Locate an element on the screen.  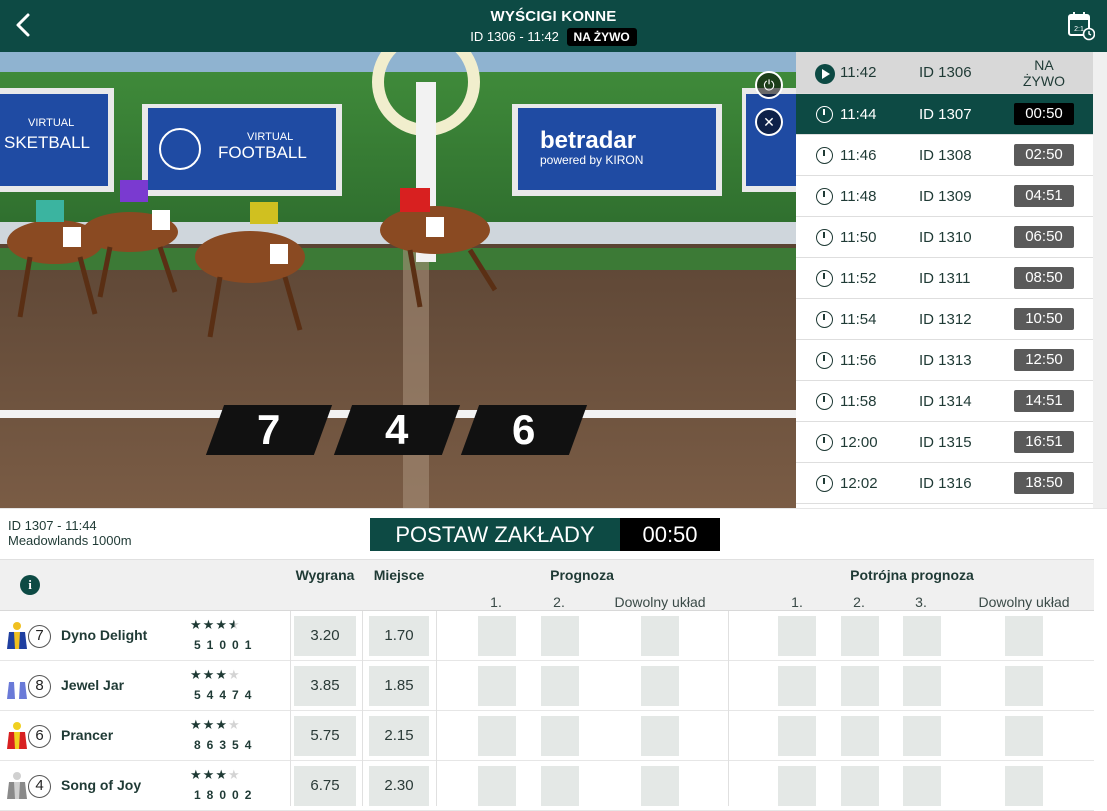
finish-position-3: 6 is located at coordinates (524, 430).